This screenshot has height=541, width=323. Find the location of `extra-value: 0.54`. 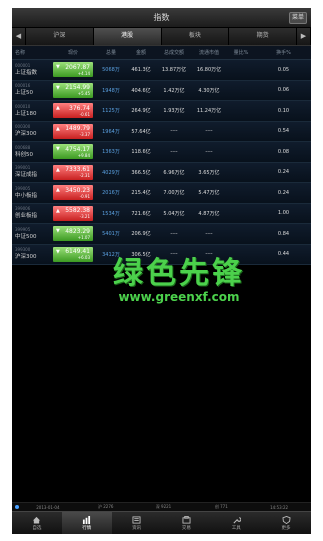

extra-value: 0.54 is located at coordinates (283, 131).